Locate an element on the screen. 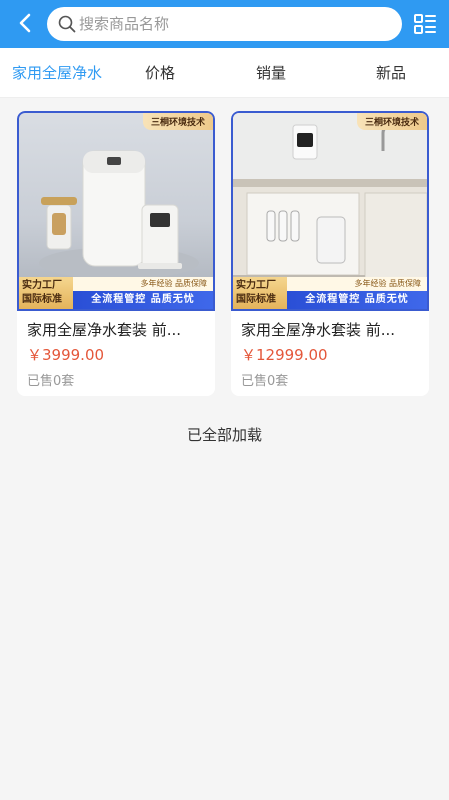  chevron-left-icon is located at coordinates (25, 23).